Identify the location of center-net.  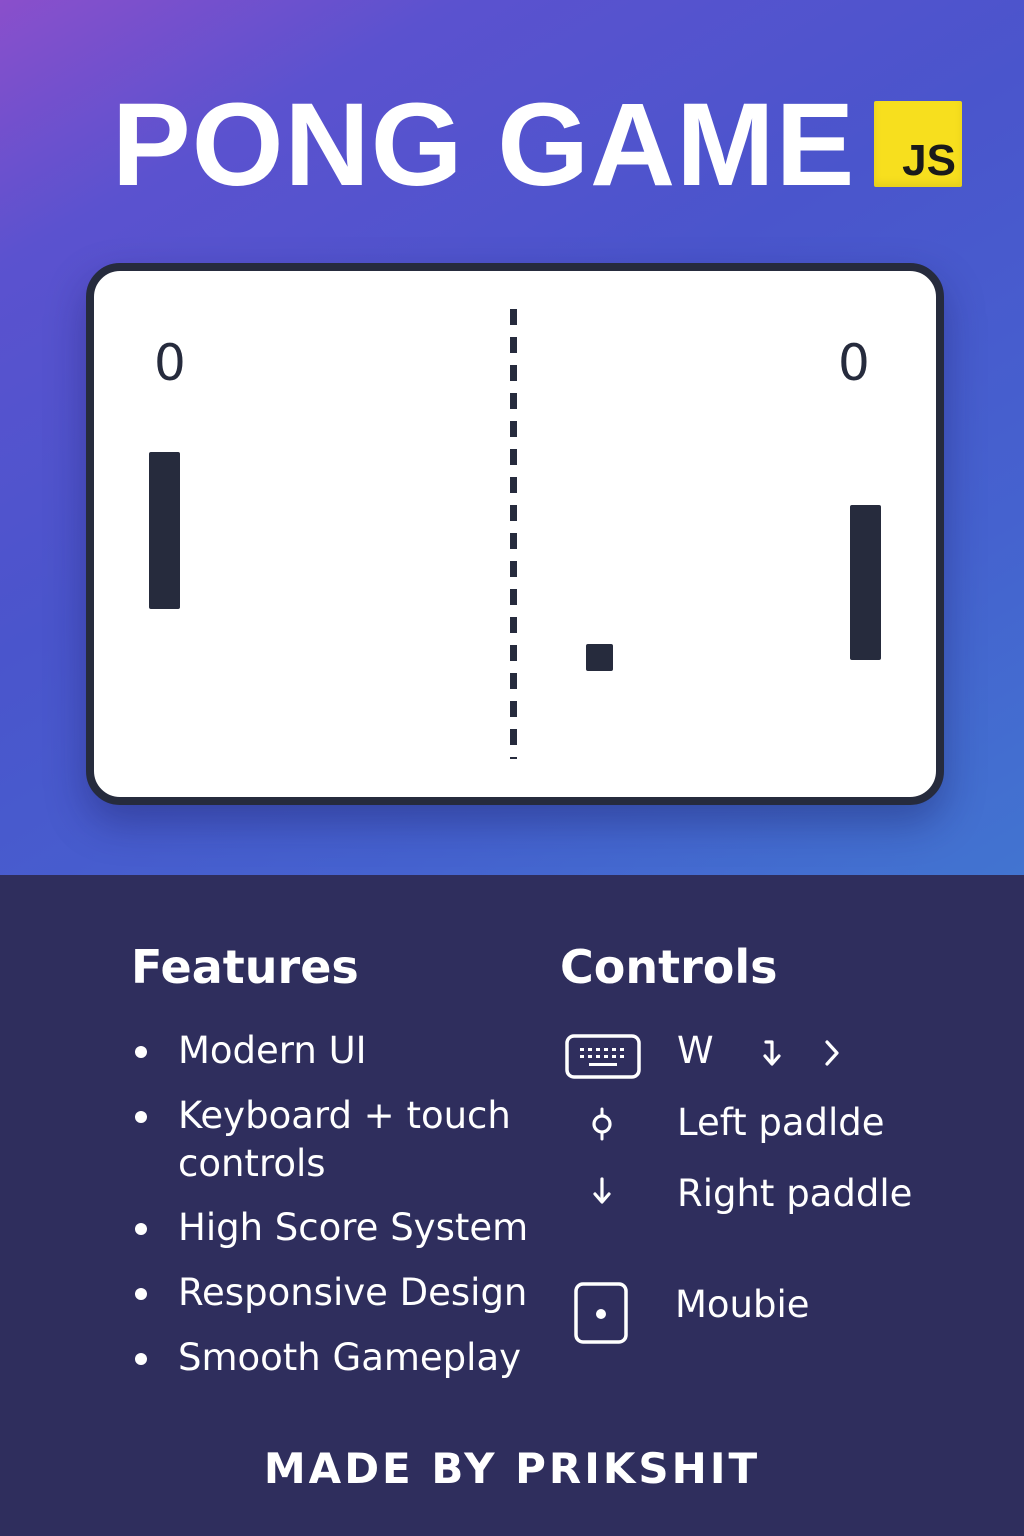
(513, 534).